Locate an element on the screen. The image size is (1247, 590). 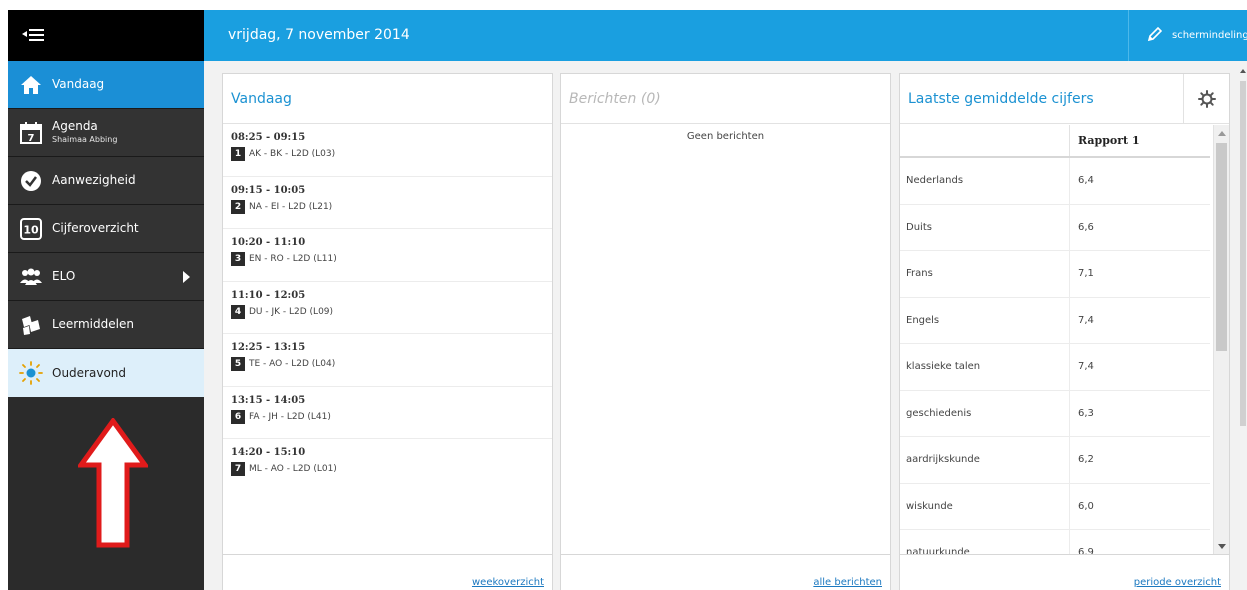
agenda-student-name: Shaimaa Abbing is located at coordinates (85, 139).